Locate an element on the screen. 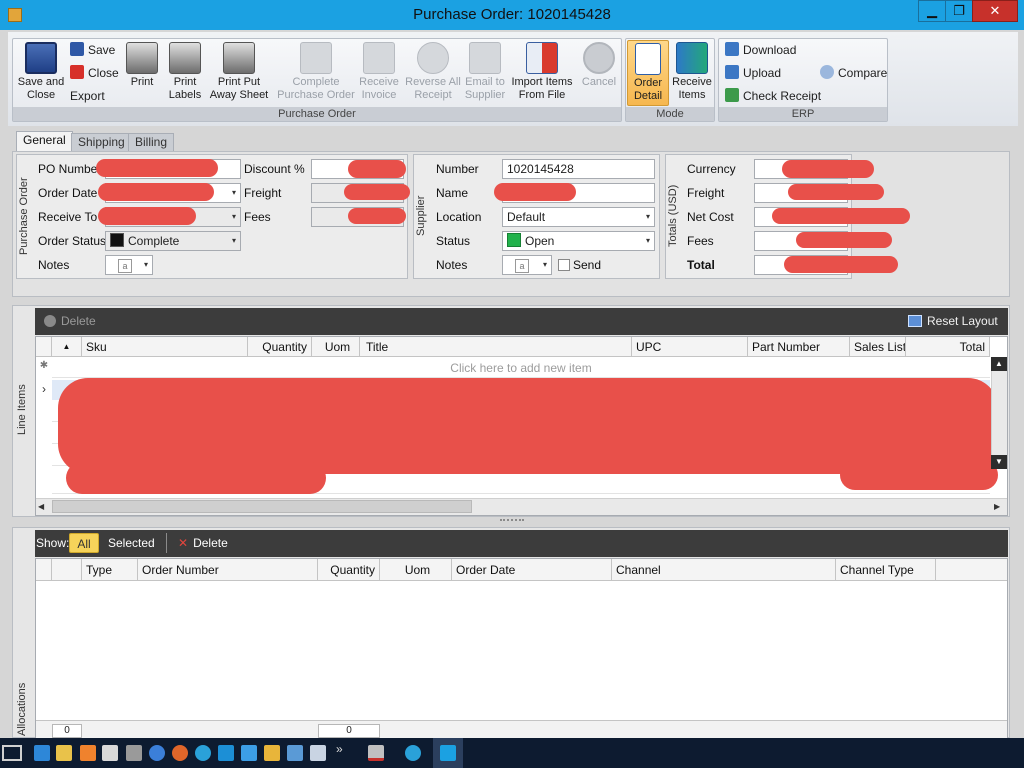  scroll-right-arrow-icon: ▶ is located at coordinates (1000, 506).